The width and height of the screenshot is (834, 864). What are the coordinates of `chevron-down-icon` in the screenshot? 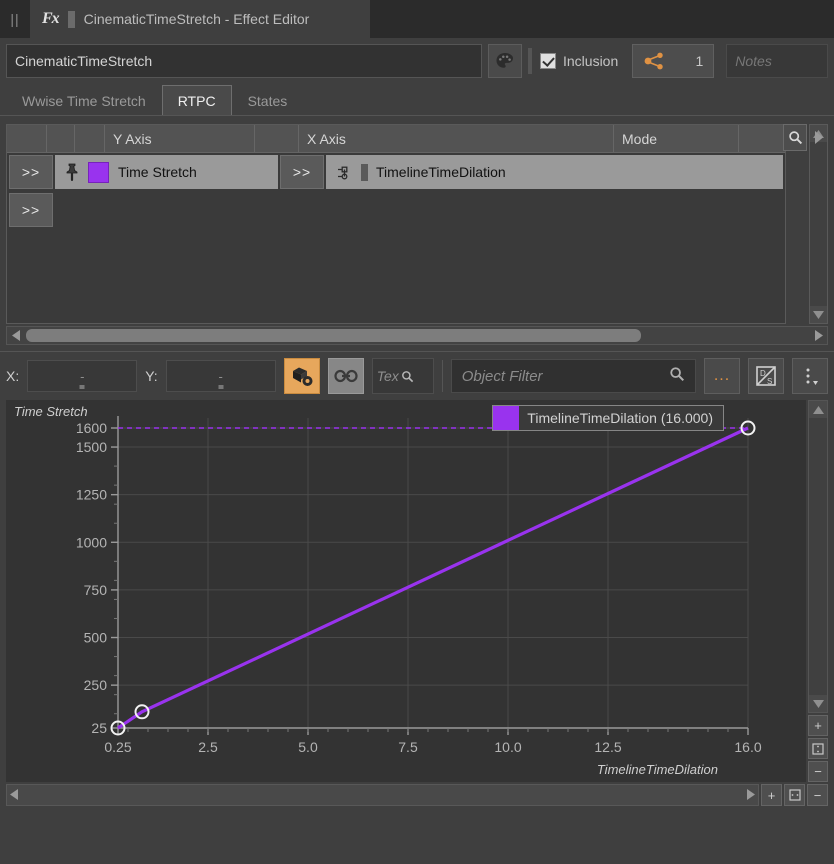 It's located at (818, 703).